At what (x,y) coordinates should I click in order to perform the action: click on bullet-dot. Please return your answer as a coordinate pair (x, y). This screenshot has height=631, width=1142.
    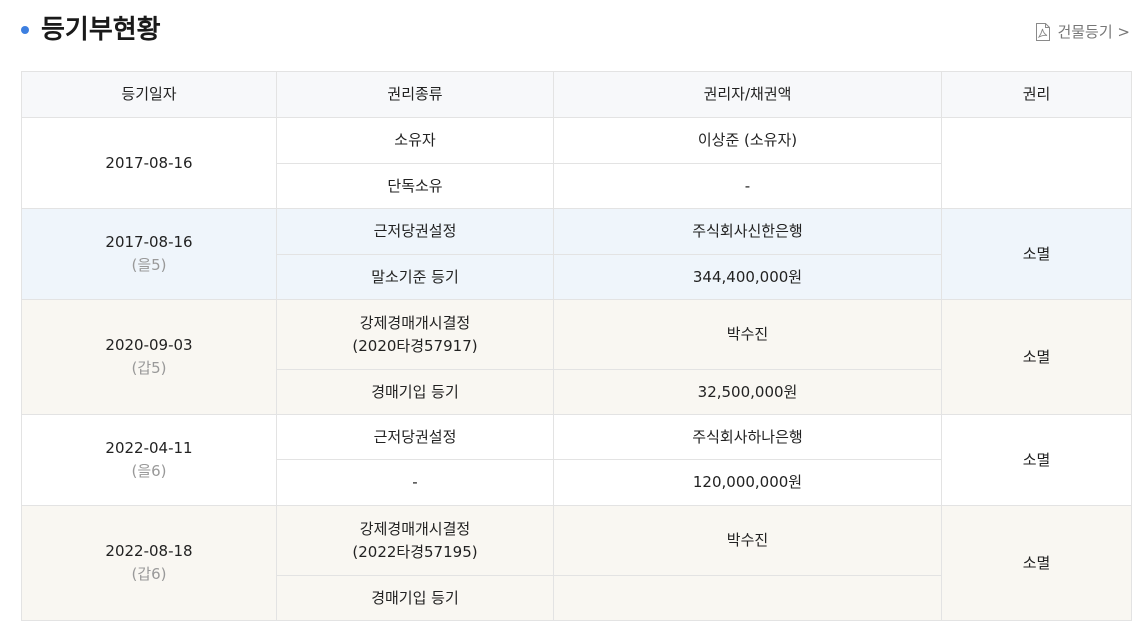
    Looking at the image, I should click on (25, 30).